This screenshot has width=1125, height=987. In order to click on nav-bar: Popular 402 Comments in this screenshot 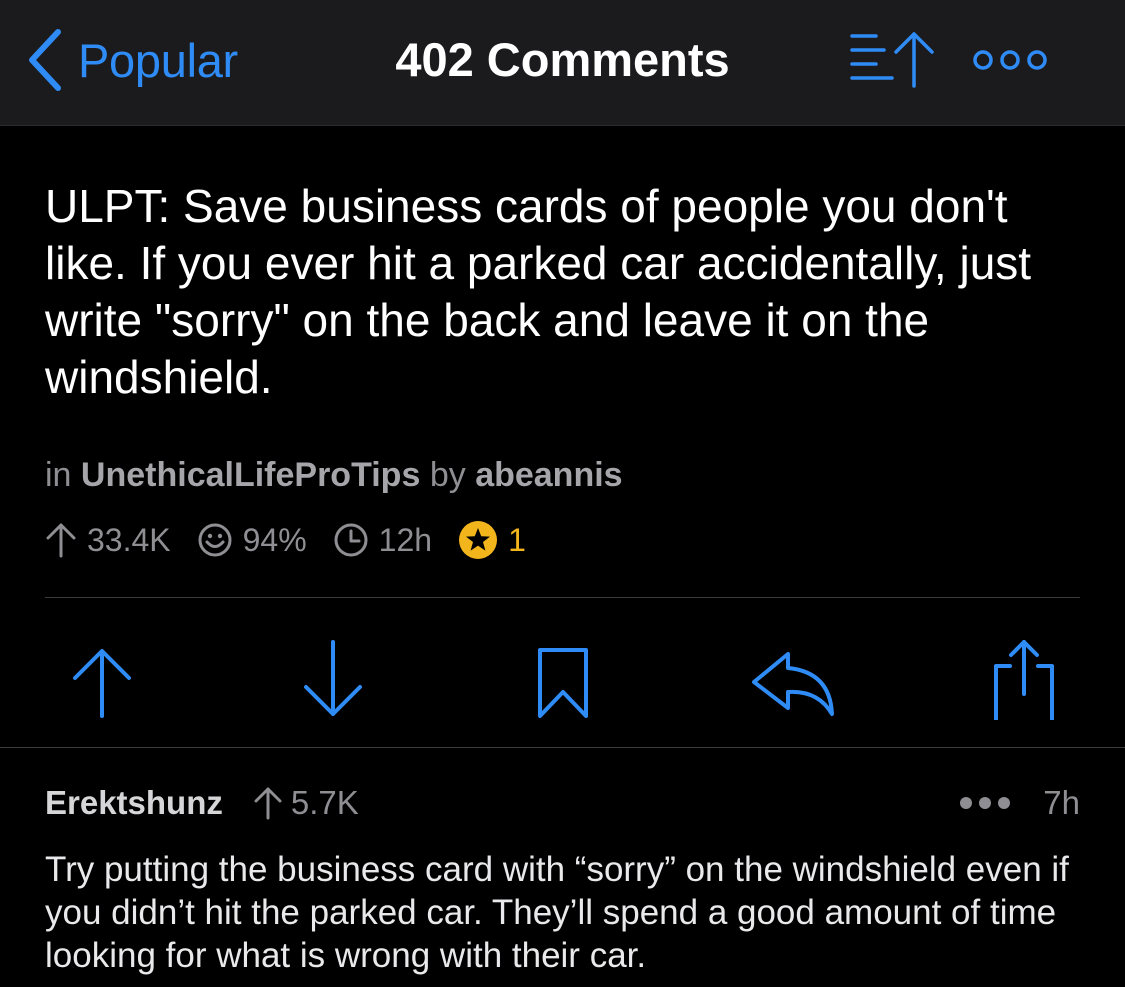, I will do `click(562, 63)`.